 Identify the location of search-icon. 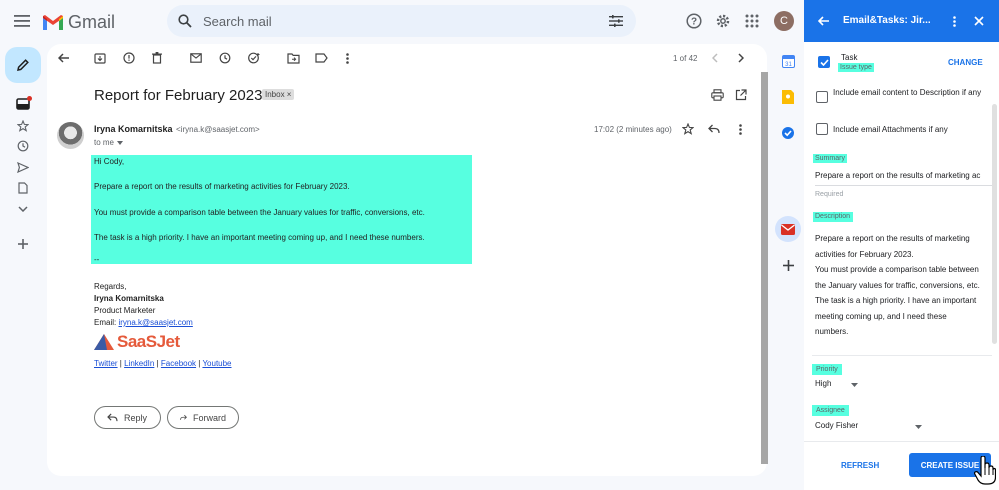
(185, 21).